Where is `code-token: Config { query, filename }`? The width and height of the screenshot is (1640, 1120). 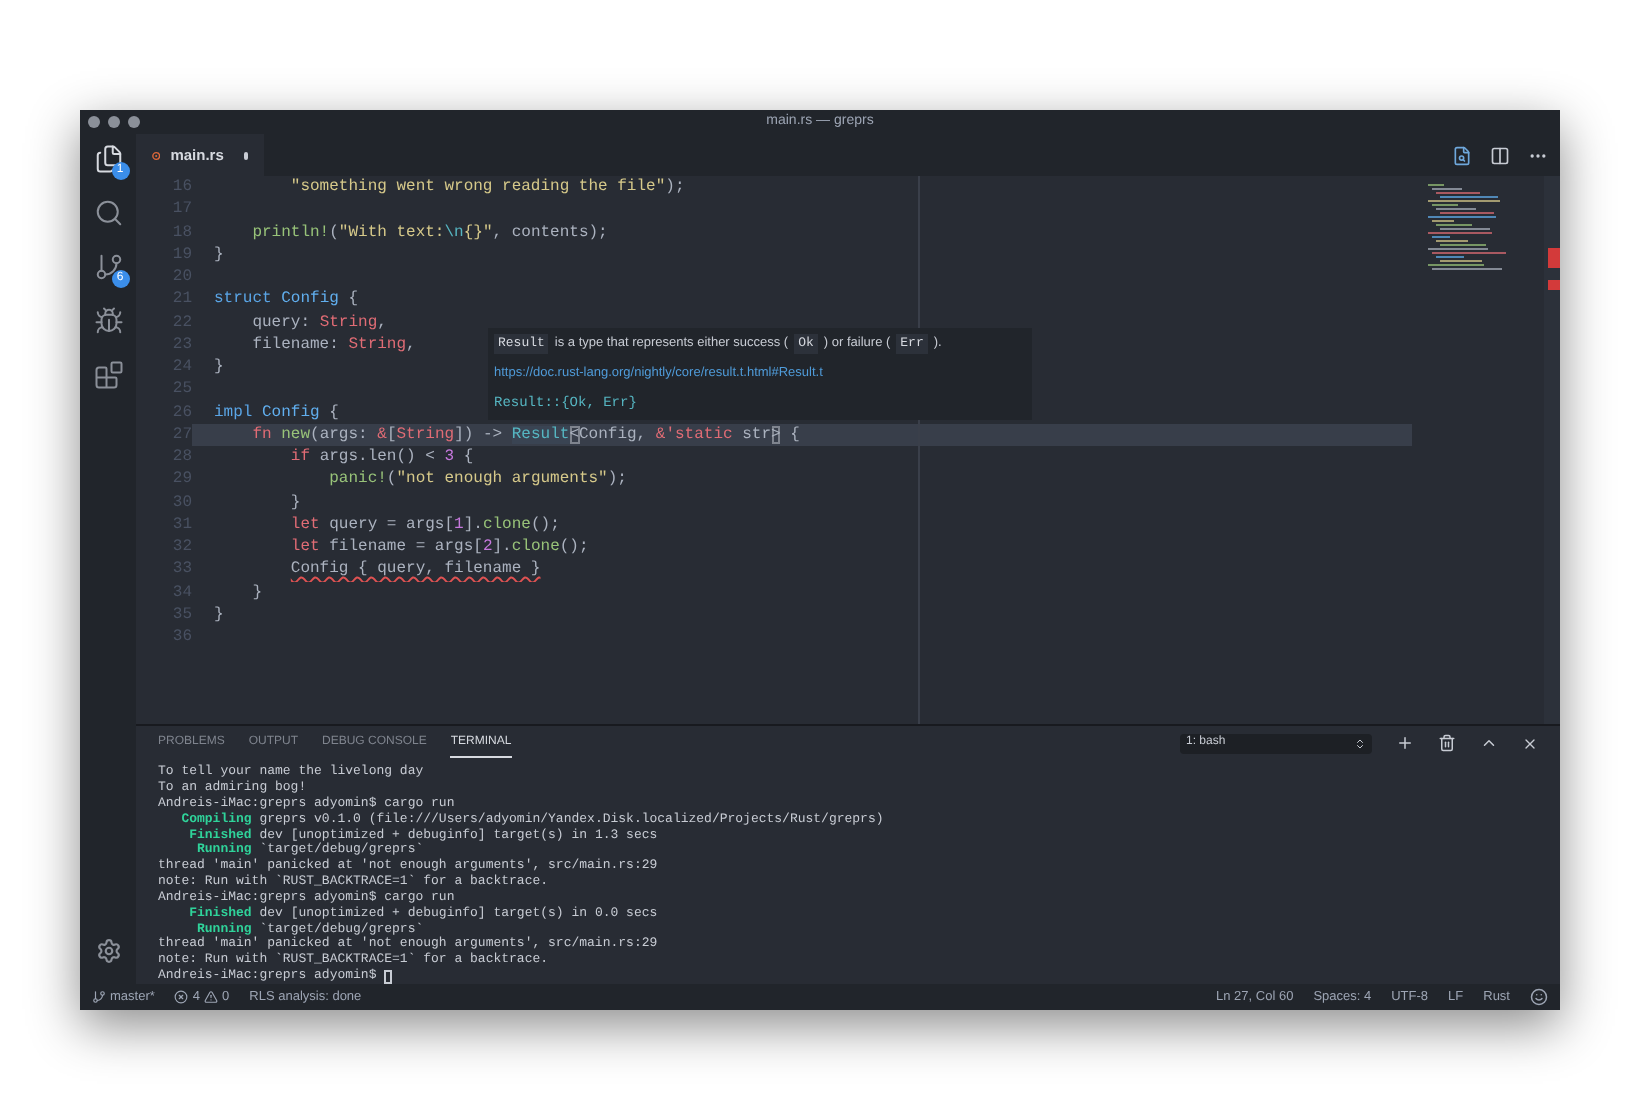
code-token: Config { query, filename } is located at coordinates (415, 569).